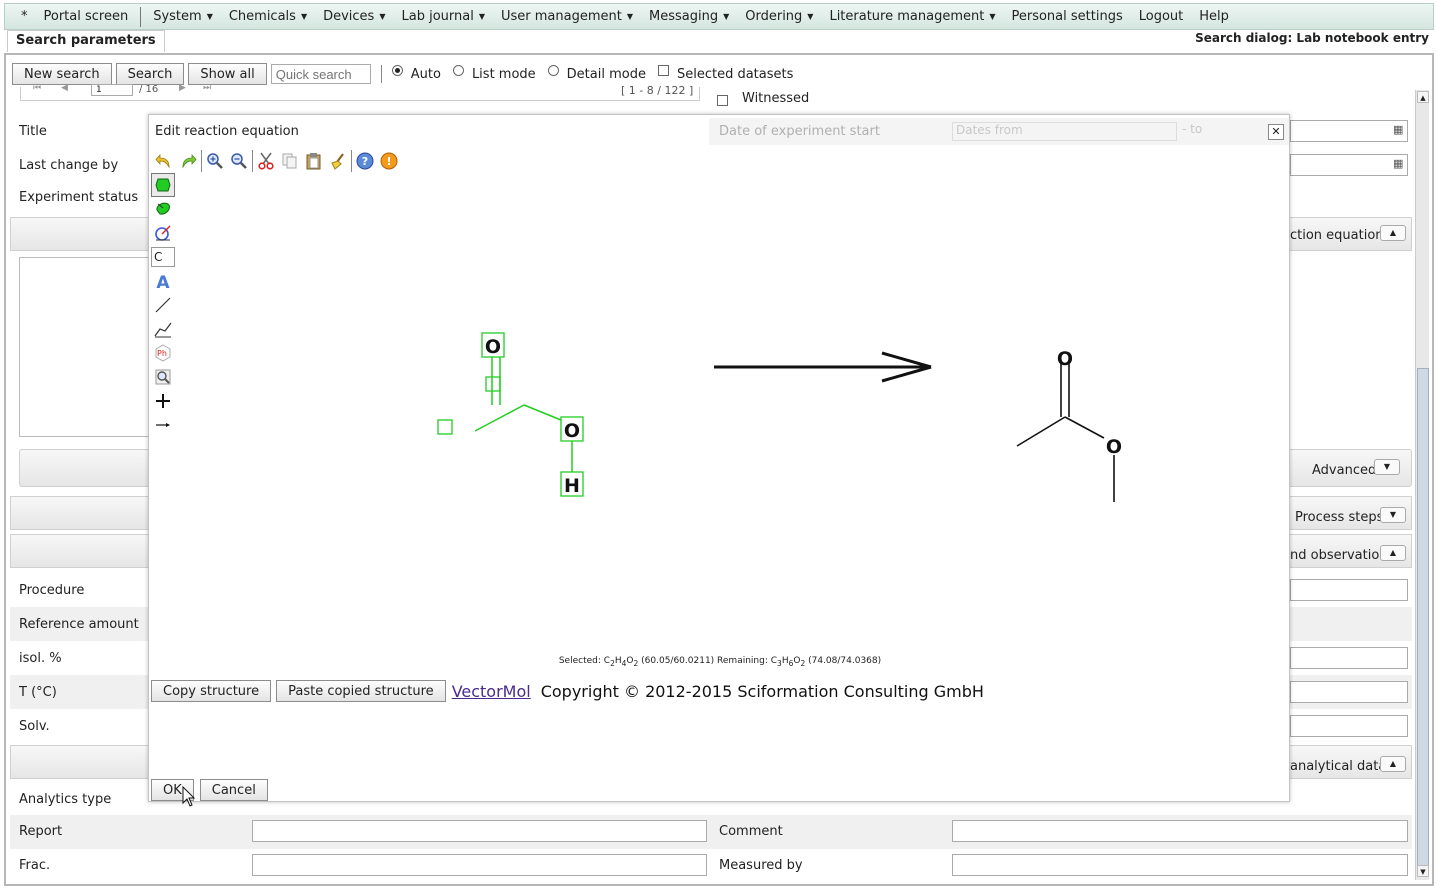 Image resolution: width=1438 pixels, height=893 pixels. What do you see at coordinates (290, 161) in the screenshot?
I see `copy-icon` at bounding box center [290, 161].